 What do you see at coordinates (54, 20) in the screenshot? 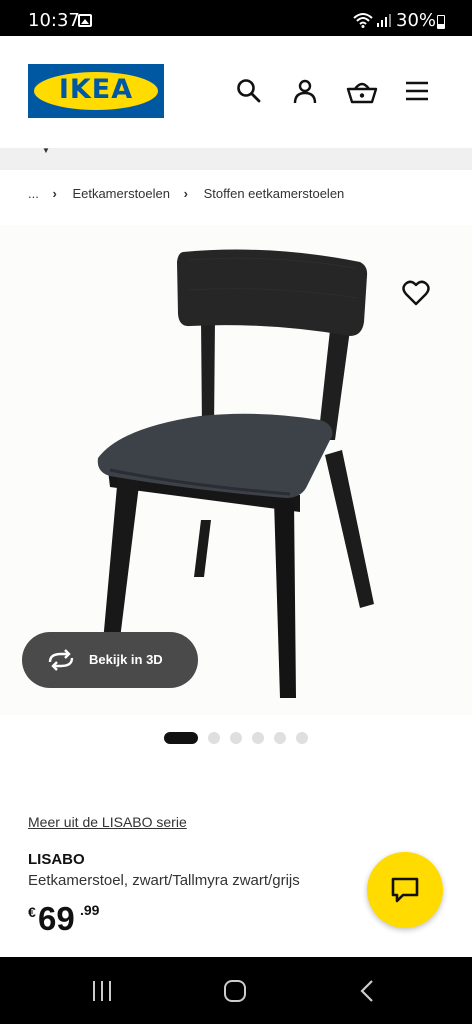
I see `status-time: 10:37` at bounding box center [54, 20].